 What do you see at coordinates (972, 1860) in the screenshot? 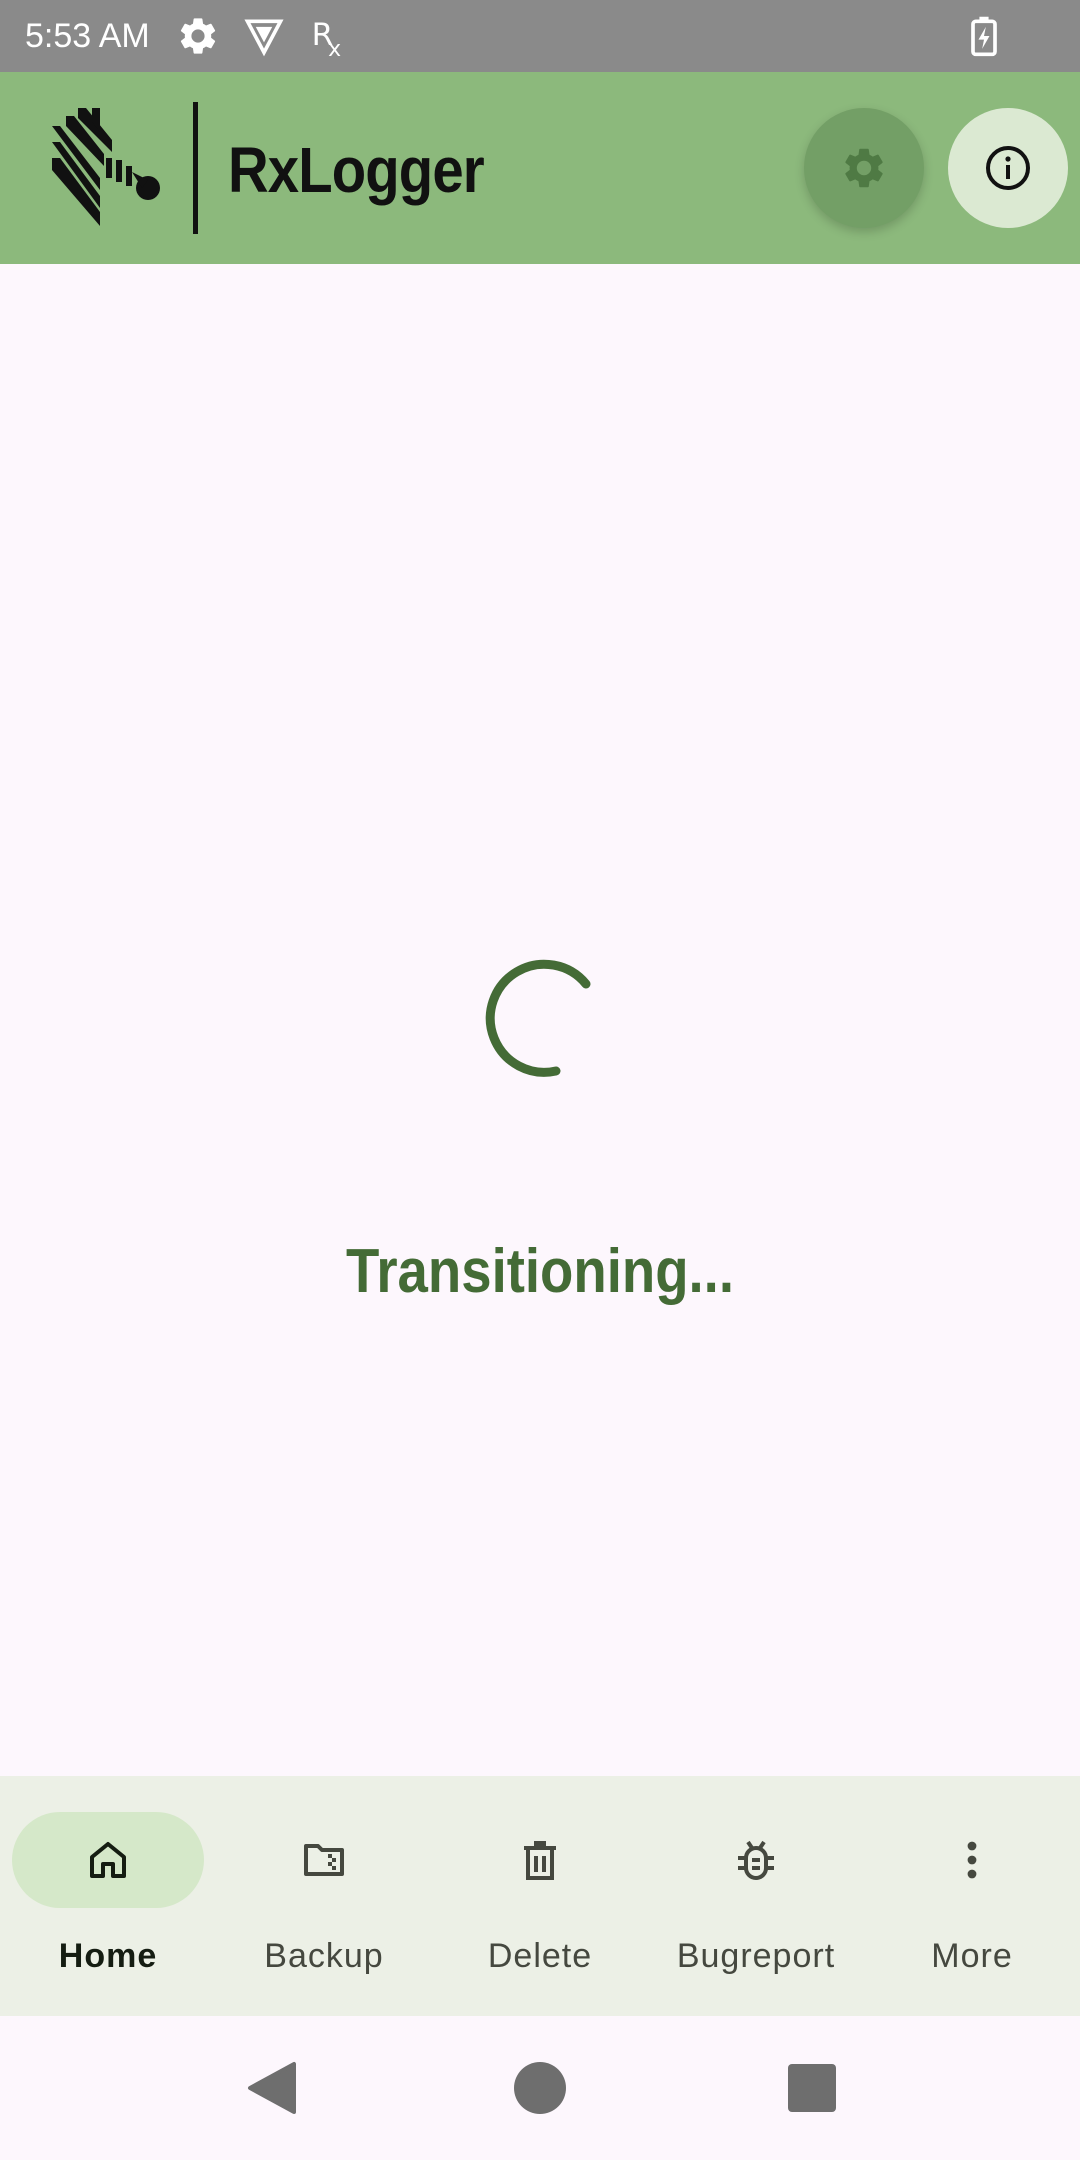
I see `more-vert-icon` at bounding box center [972, 1860].